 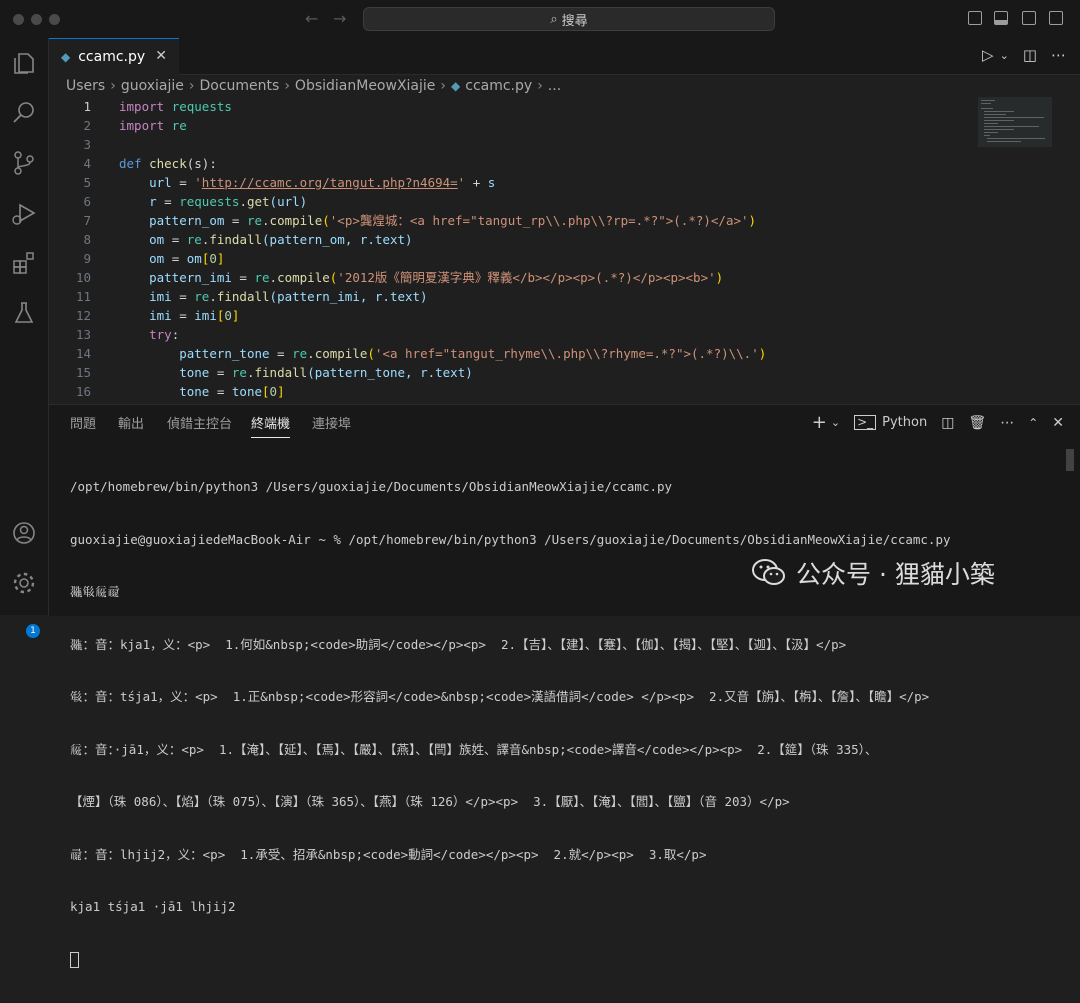 I want to click on code-line: imi = imi[0], so click(x=179, y=315).